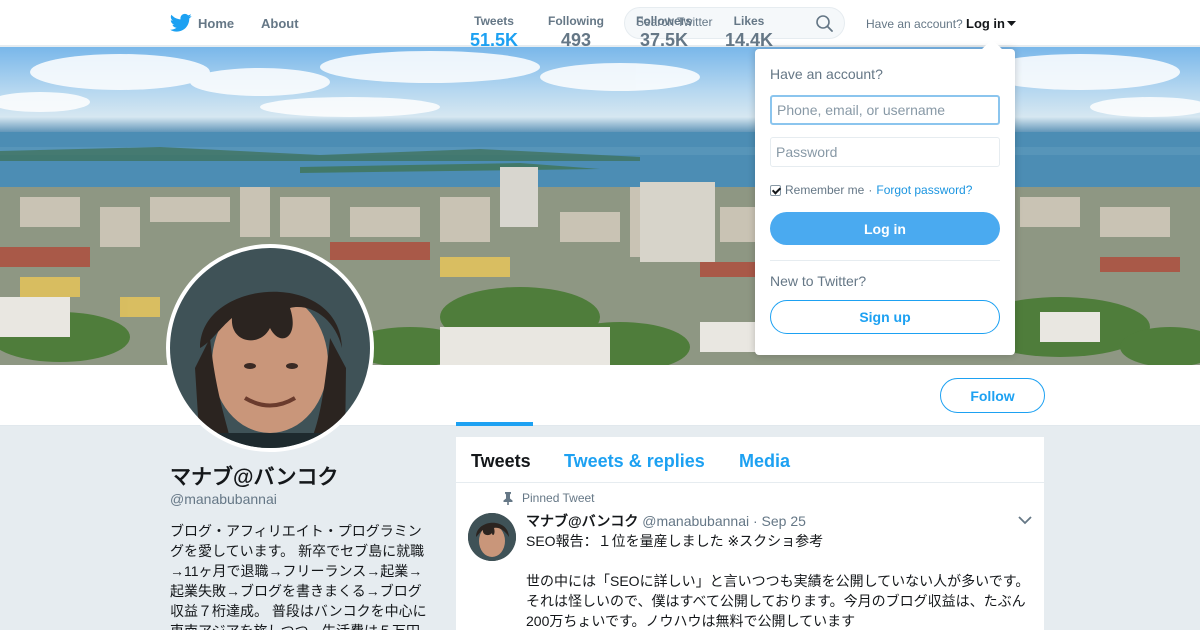 Image resolution: width=1200 pixels, height=630 pixels. Describe the element at coordinates (818, 281) in the screenshot. I see `new-to-twitter-prompt: New to Twitter?` at that location.